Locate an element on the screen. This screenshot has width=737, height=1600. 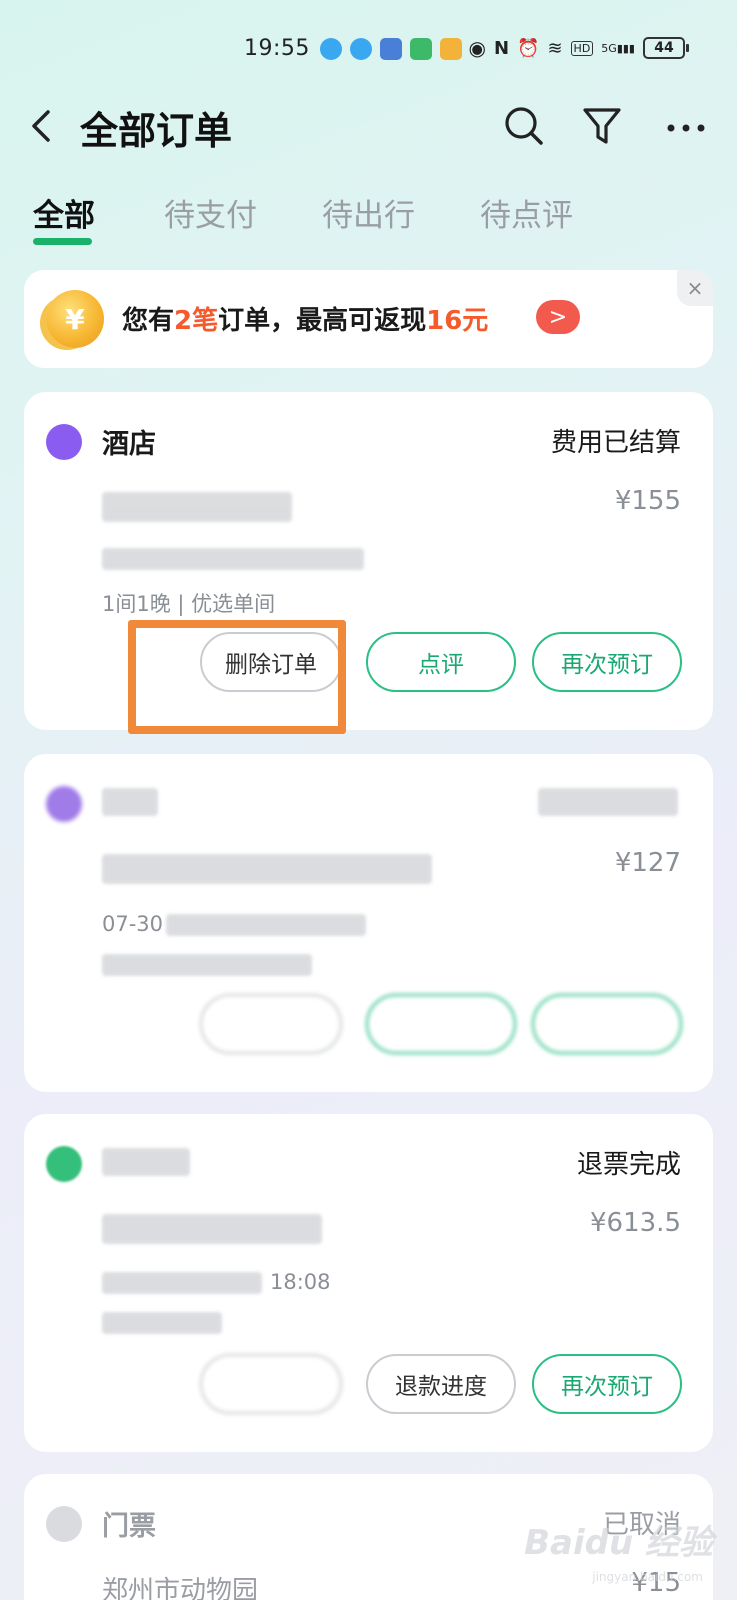
order-category: 酒店 is located at coordinates (129, 444).